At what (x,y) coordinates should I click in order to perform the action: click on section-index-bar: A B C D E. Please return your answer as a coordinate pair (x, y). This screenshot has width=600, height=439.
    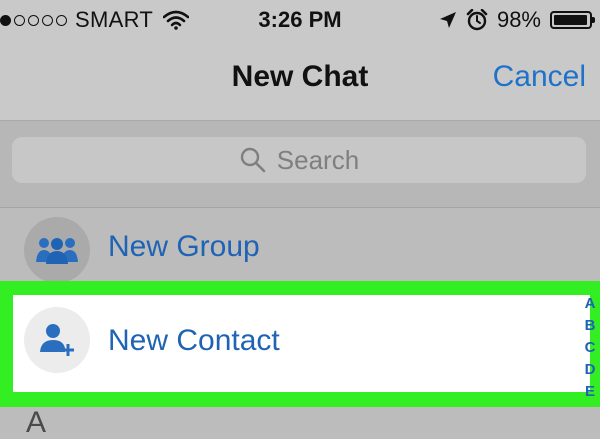
    Looking at the image, I should click on (590, 348).